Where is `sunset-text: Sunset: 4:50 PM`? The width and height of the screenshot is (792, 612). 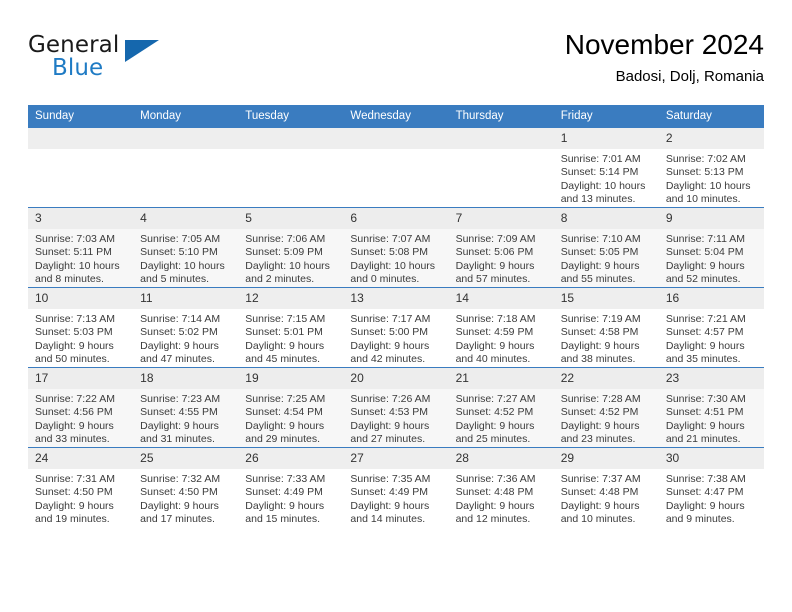
sunset-text: Sunset: 4:50 PM is located at coordinates (74, 492).